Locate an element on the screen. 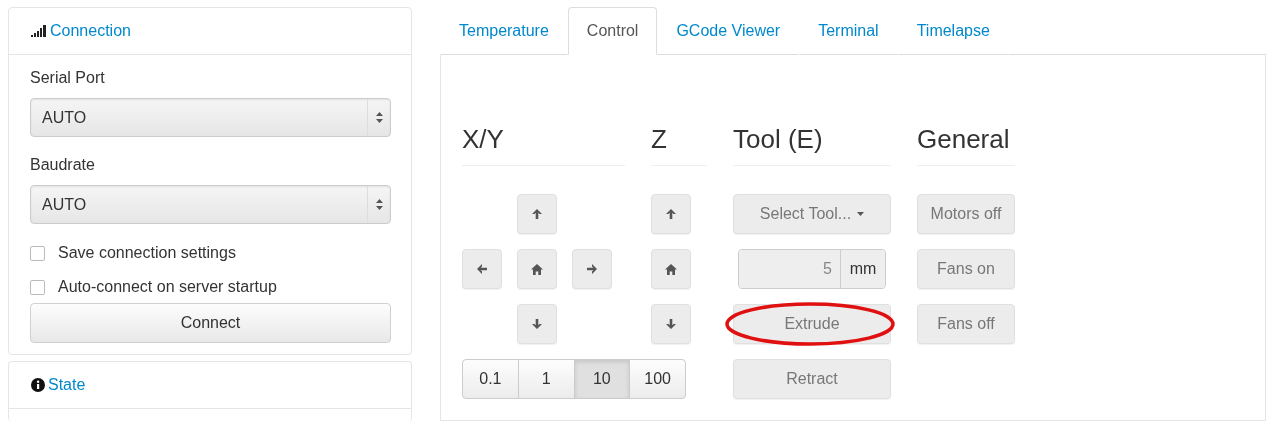 This screenshot has width=1274, height=428. column-heading: Z is located at coordinates (679, 145).